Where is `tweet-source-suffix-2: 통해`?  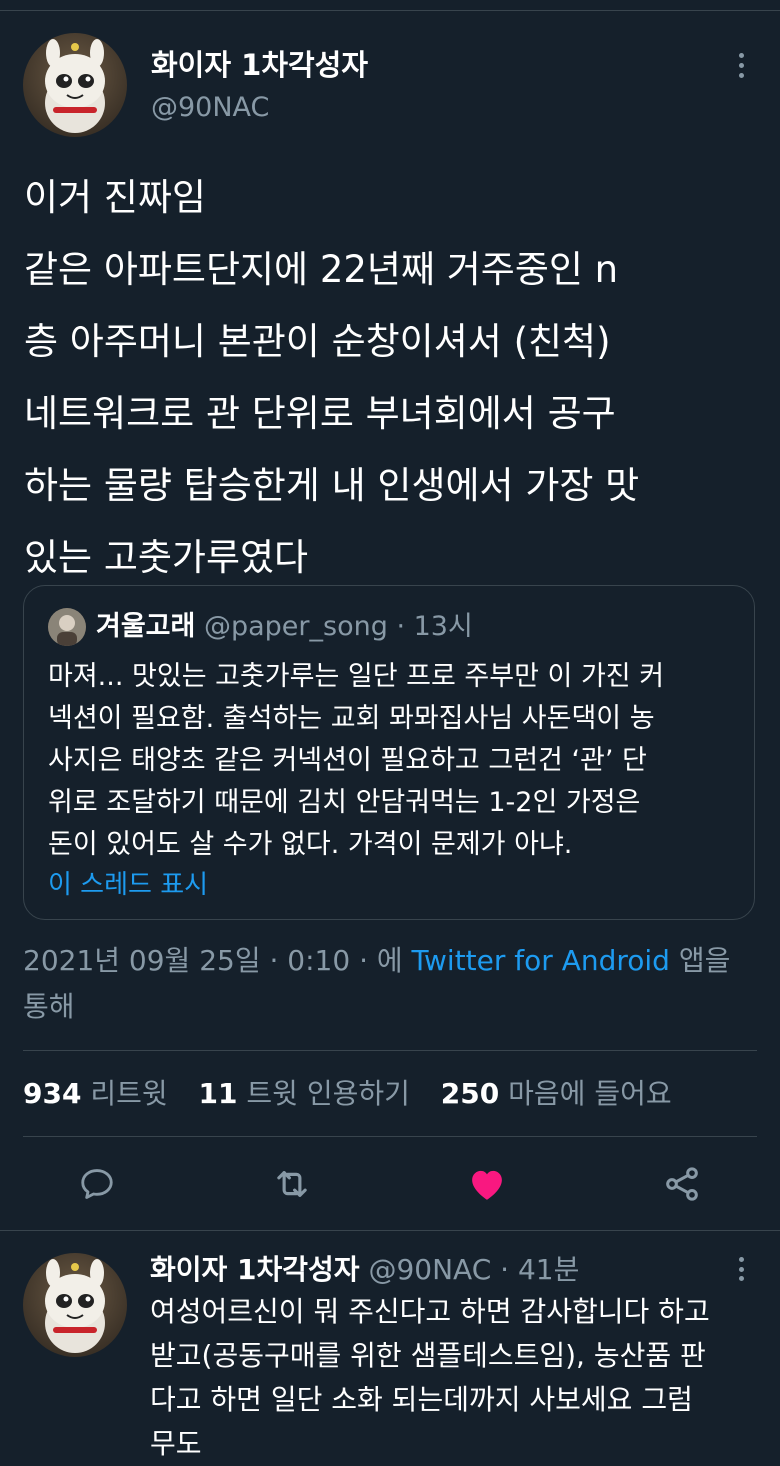
tweet-source-suffix-2: 통해 is located at coordinates (49, 1006).